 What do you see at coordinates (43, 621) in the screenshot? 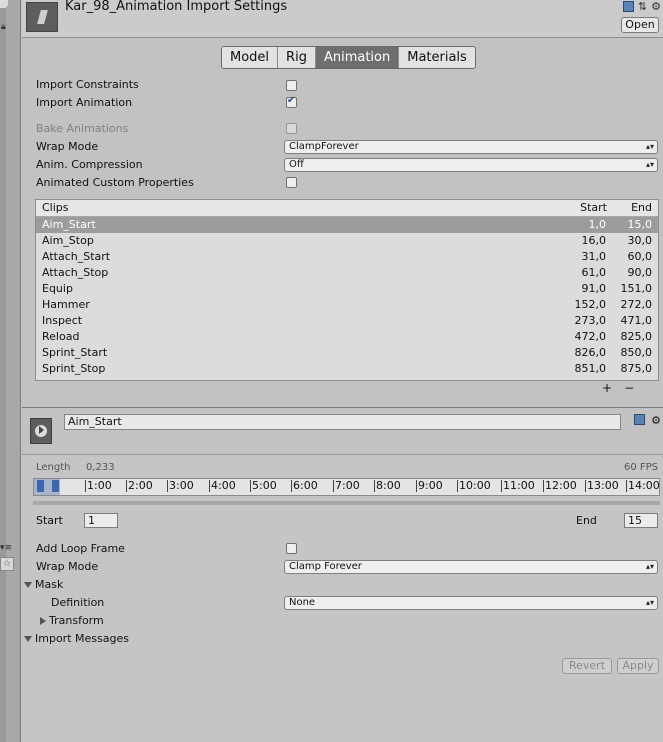
I see `foldout-collapsed-icon` at bounding box center [43, 621].